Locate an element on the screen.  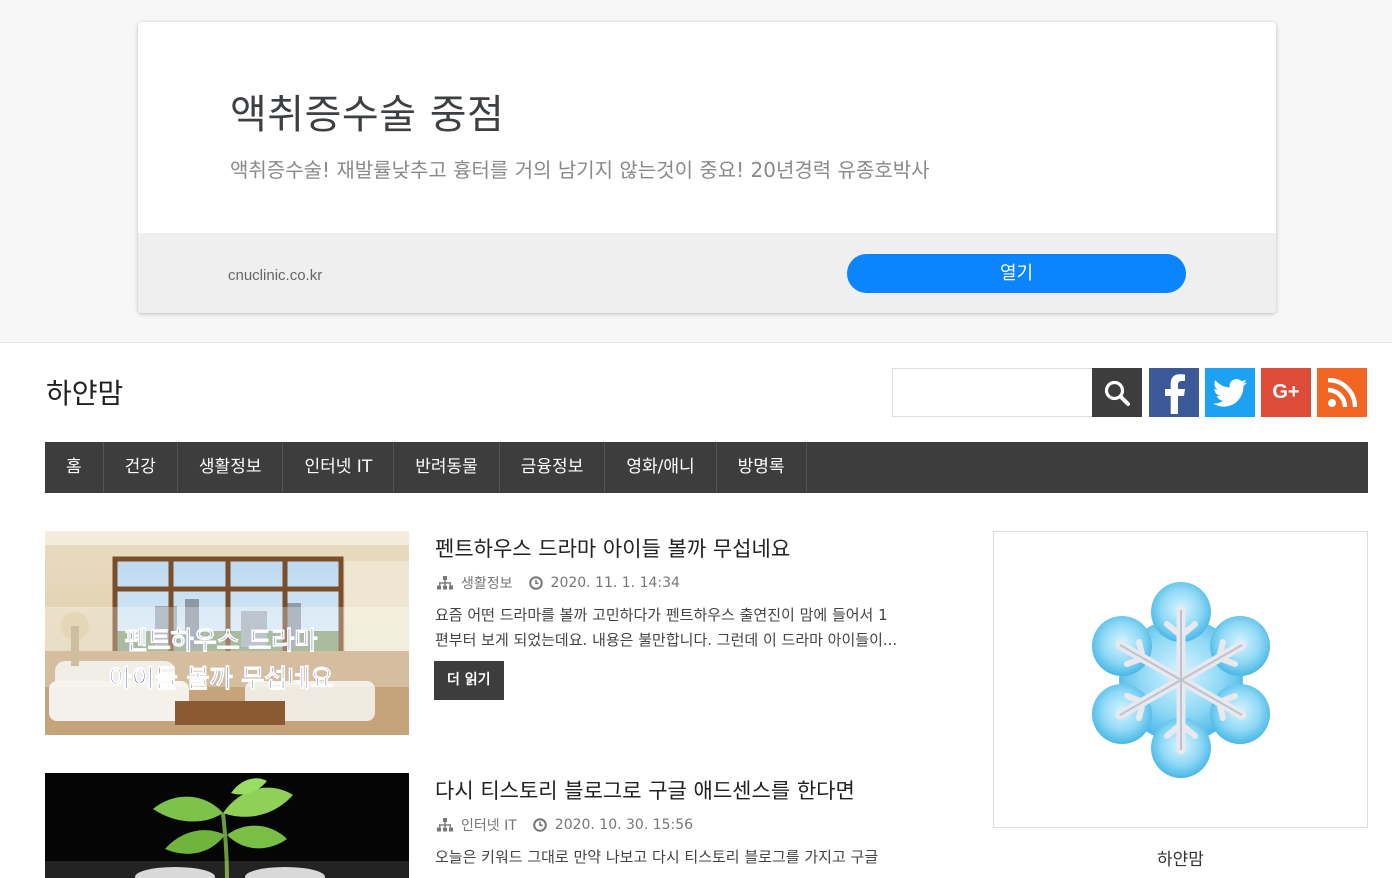
post-category: 인터넷 IT is located at coordinates (489, 825).